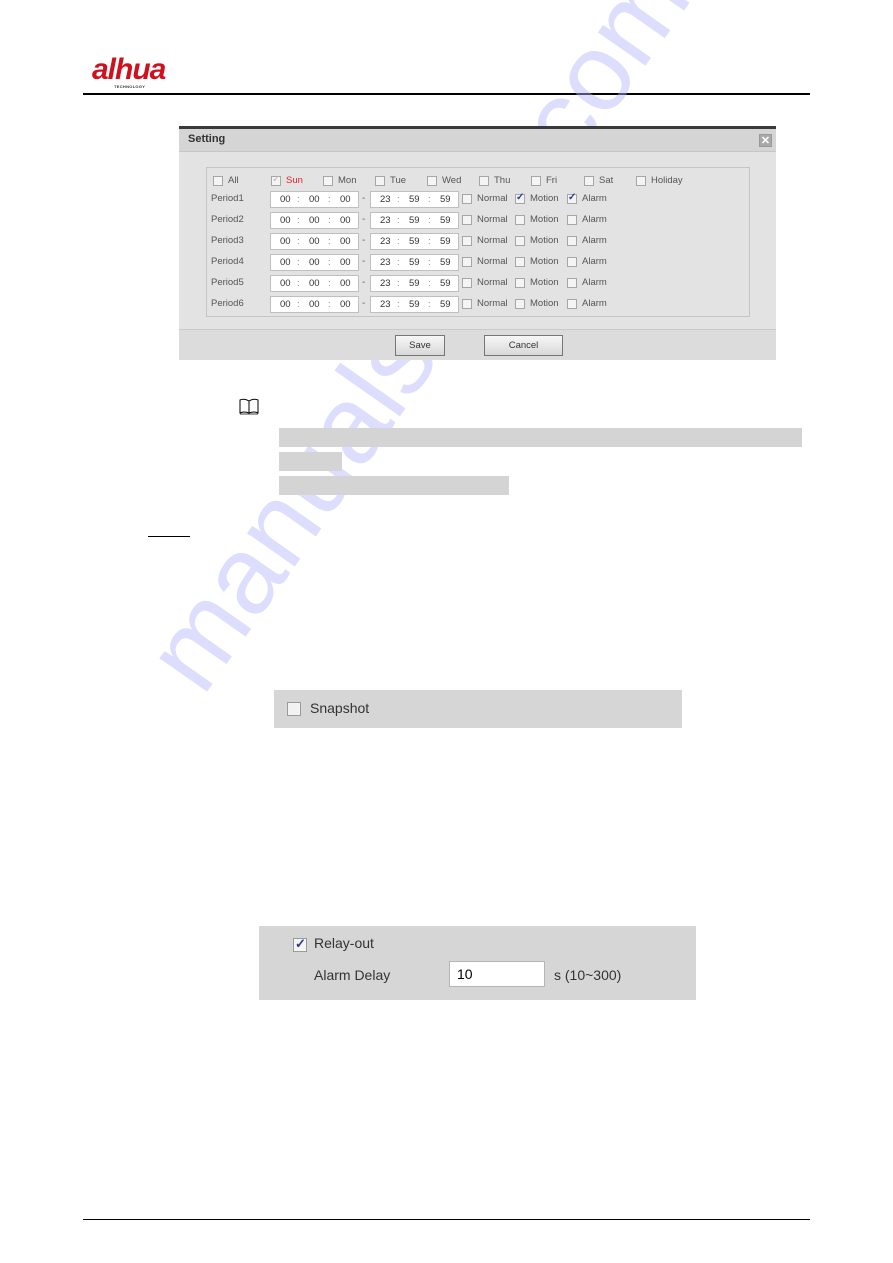 This screenshot has height=1263, width=893. What do you see at coordinates (276, 180) in the screenshot?
I see `day-checkbox-sun` at bounding box center [276, 180].